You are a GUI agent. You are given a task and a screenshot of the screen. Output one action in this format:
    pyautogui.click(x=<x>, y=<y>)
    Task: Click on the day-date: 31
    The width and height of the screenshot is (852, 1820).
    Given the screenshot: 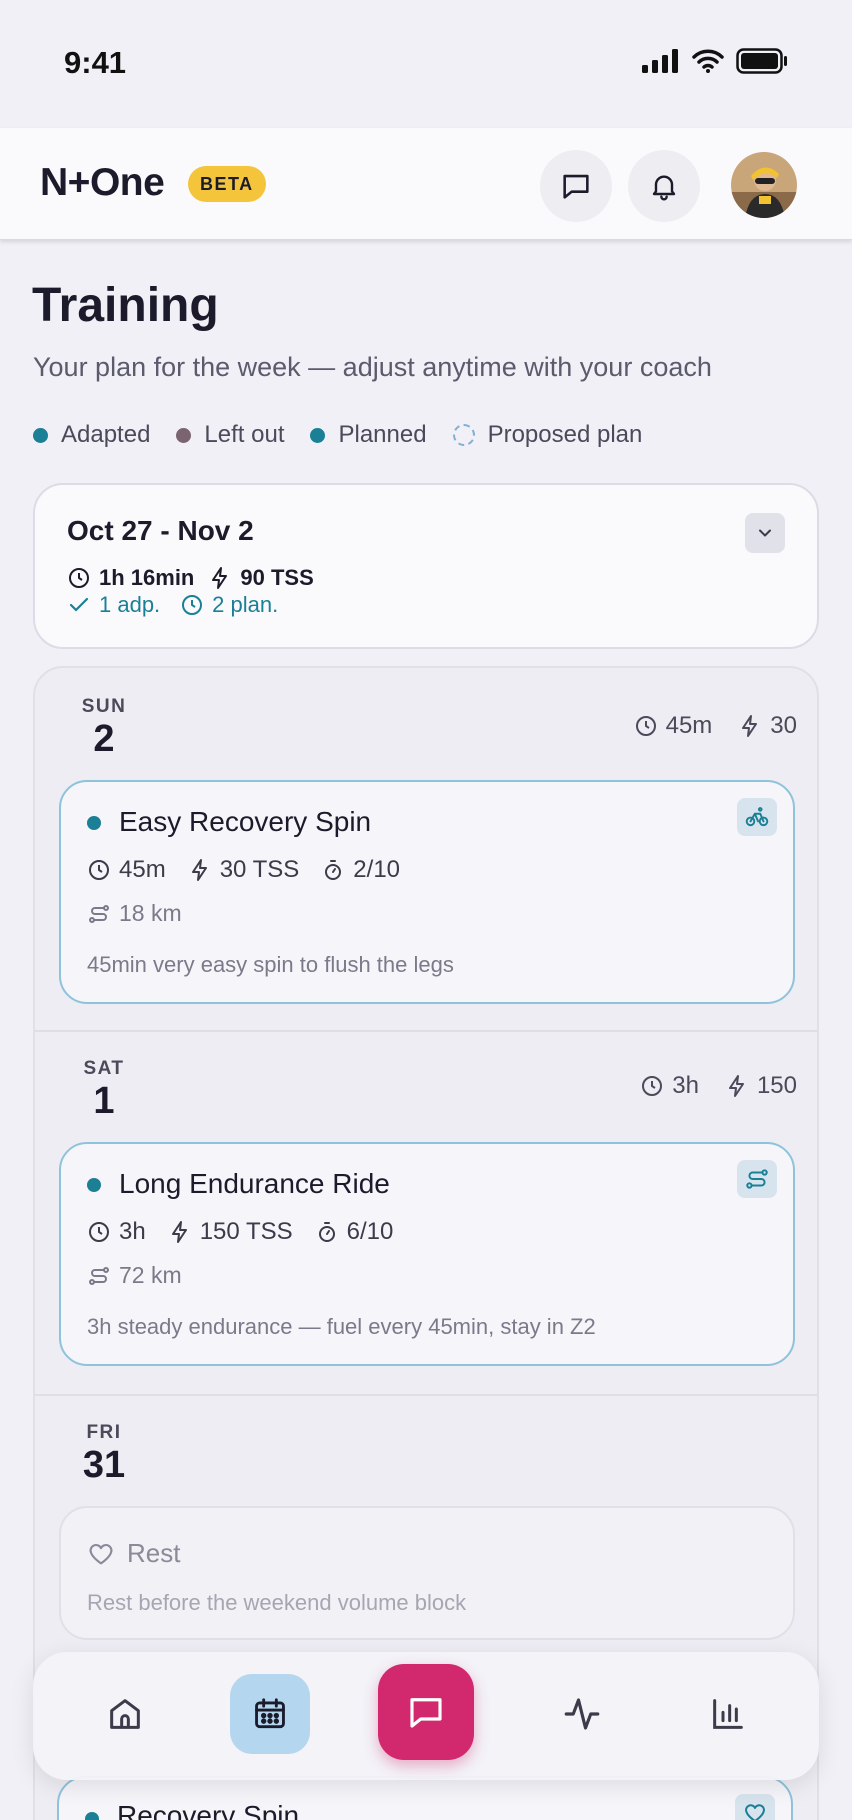 What is the action you would take?
    pyautogui.click(x=104, y=1465)
    